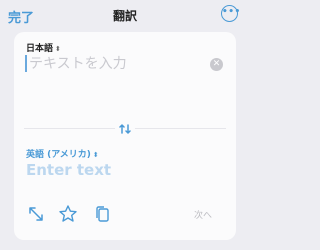  I want to click on source-language-selector: 日本語 ⬍, so click(43, 47).